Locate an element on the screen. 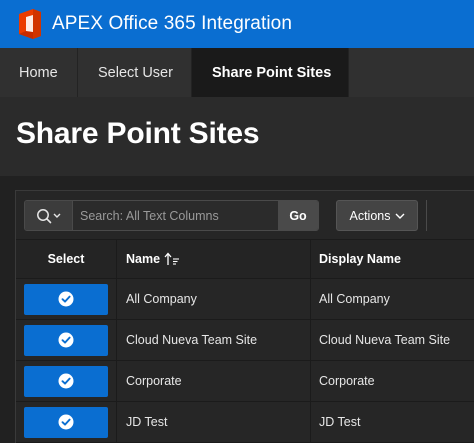 The image size is (474, 443). nav-tab-label: Select User is located at coordinates (135, 72).